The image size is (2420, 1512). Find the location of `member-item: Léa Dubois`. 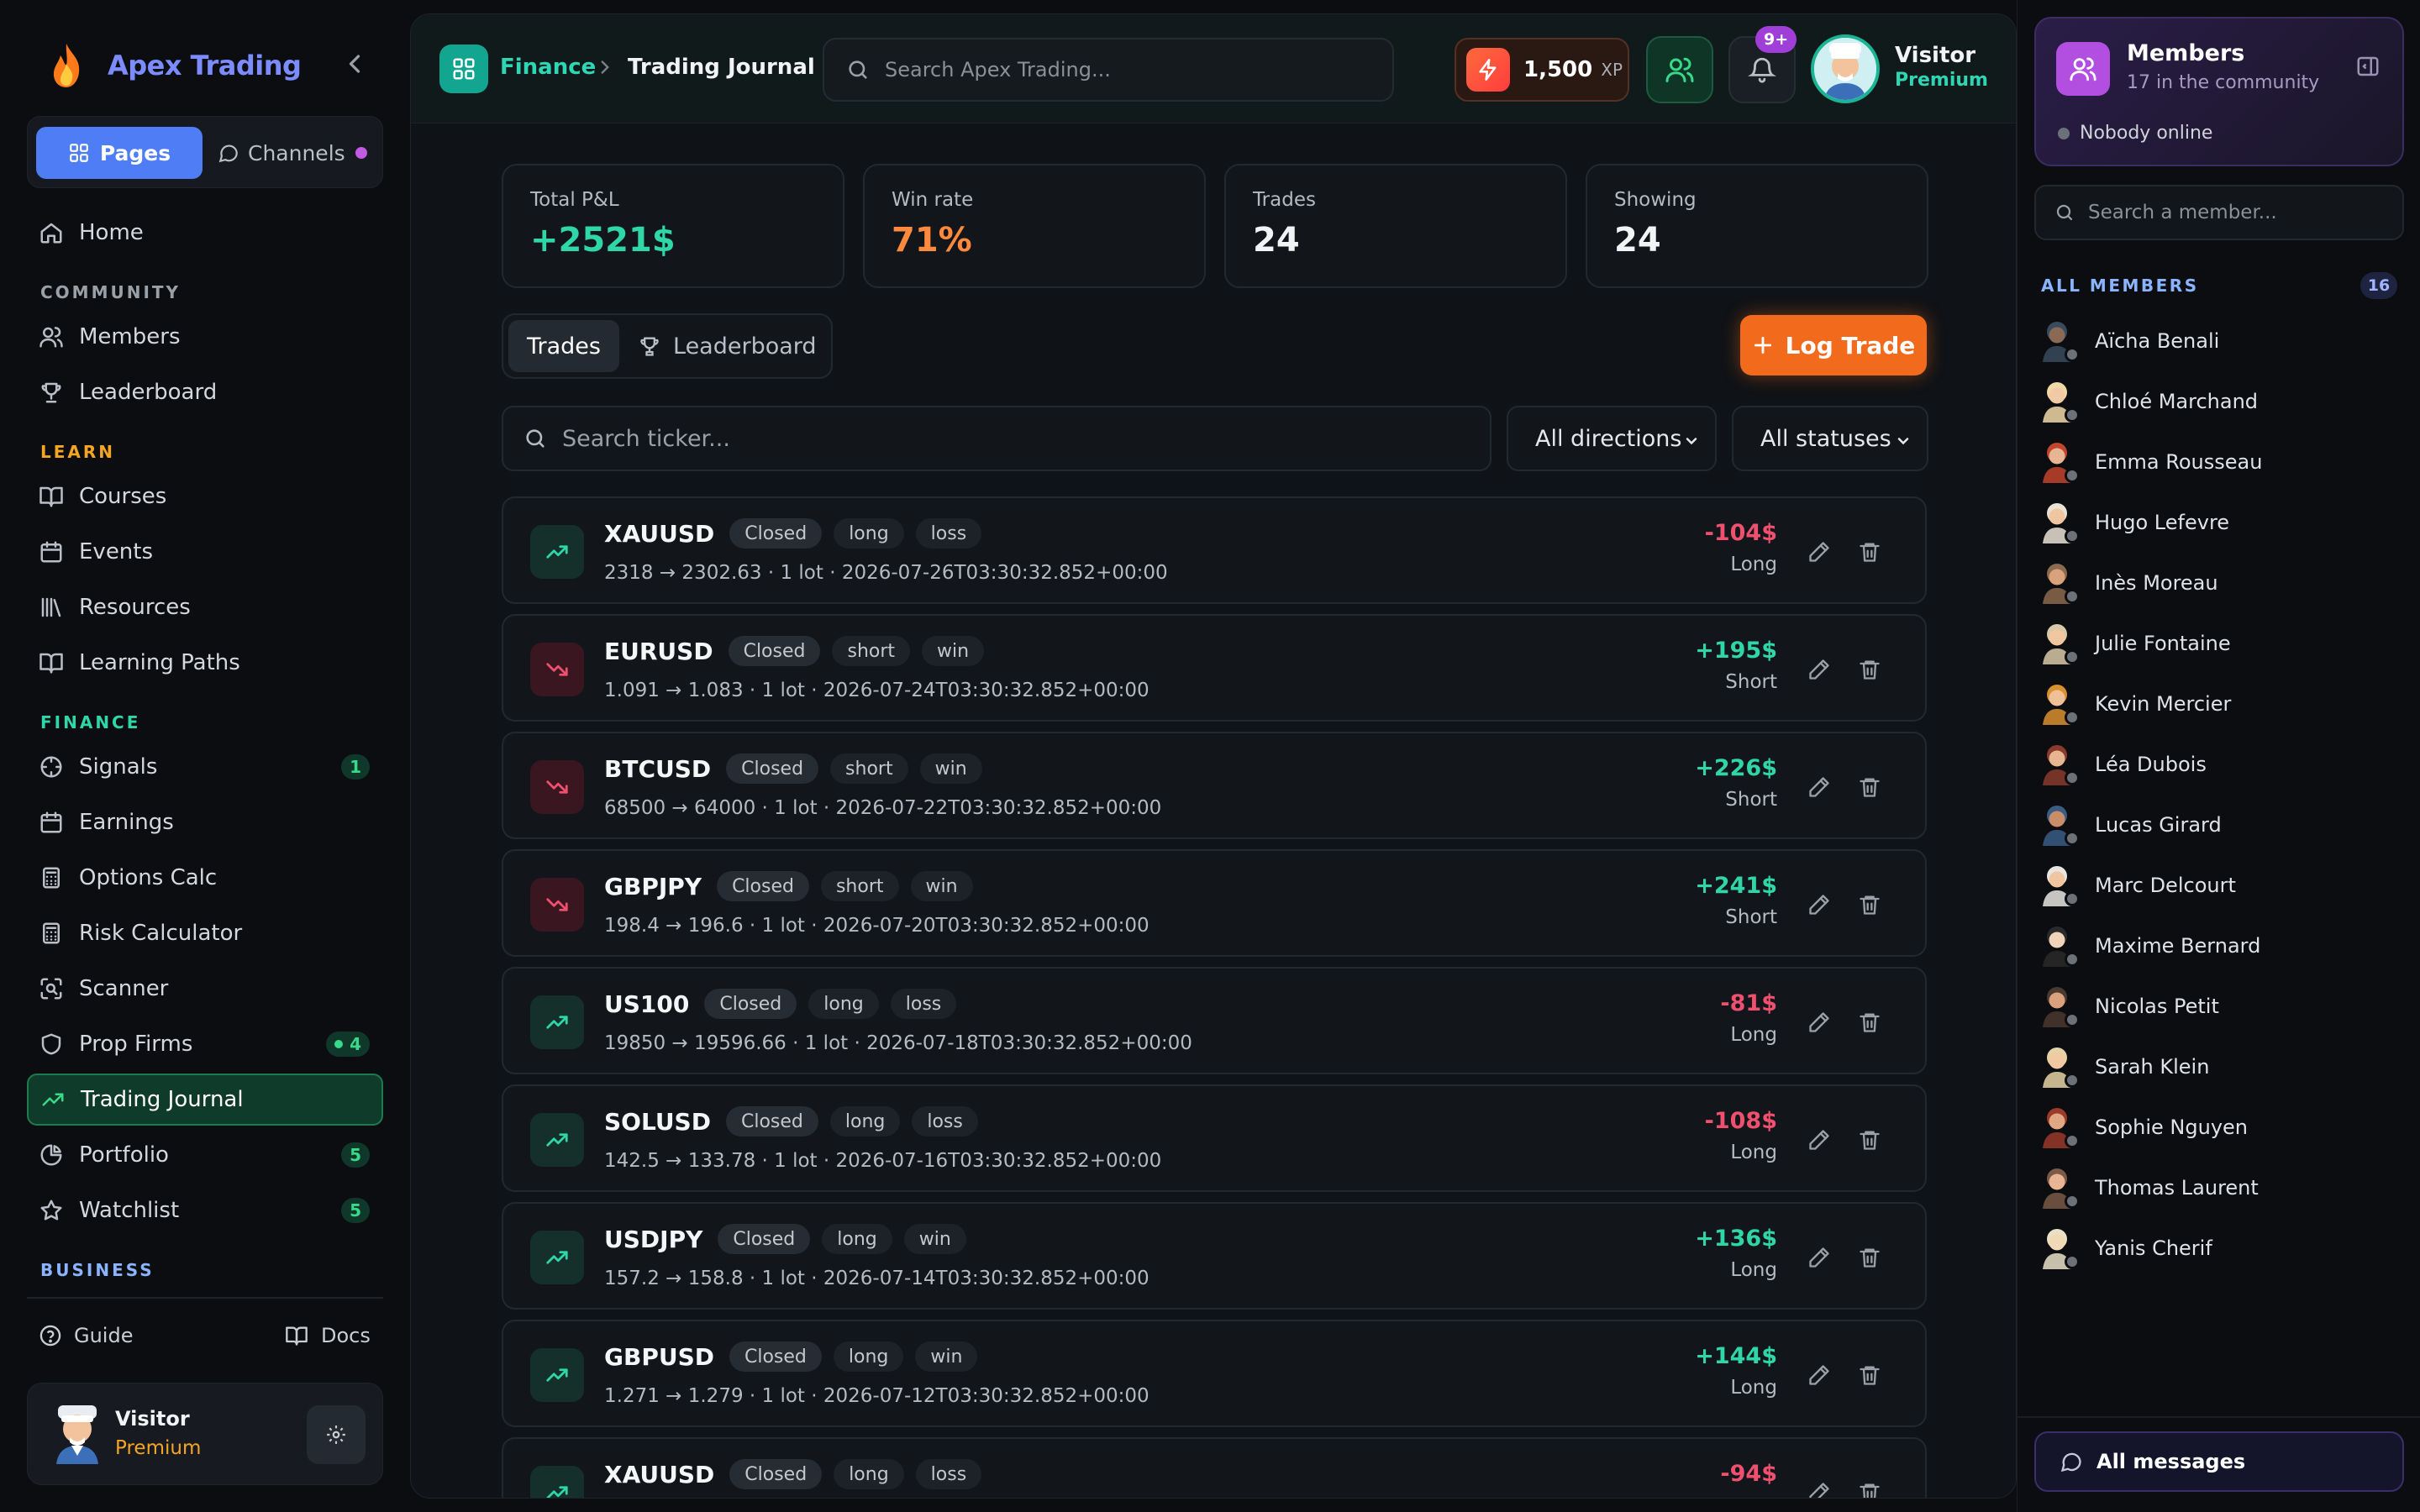

member-item: Léa Dubois is located at coordinates (2224, 764).